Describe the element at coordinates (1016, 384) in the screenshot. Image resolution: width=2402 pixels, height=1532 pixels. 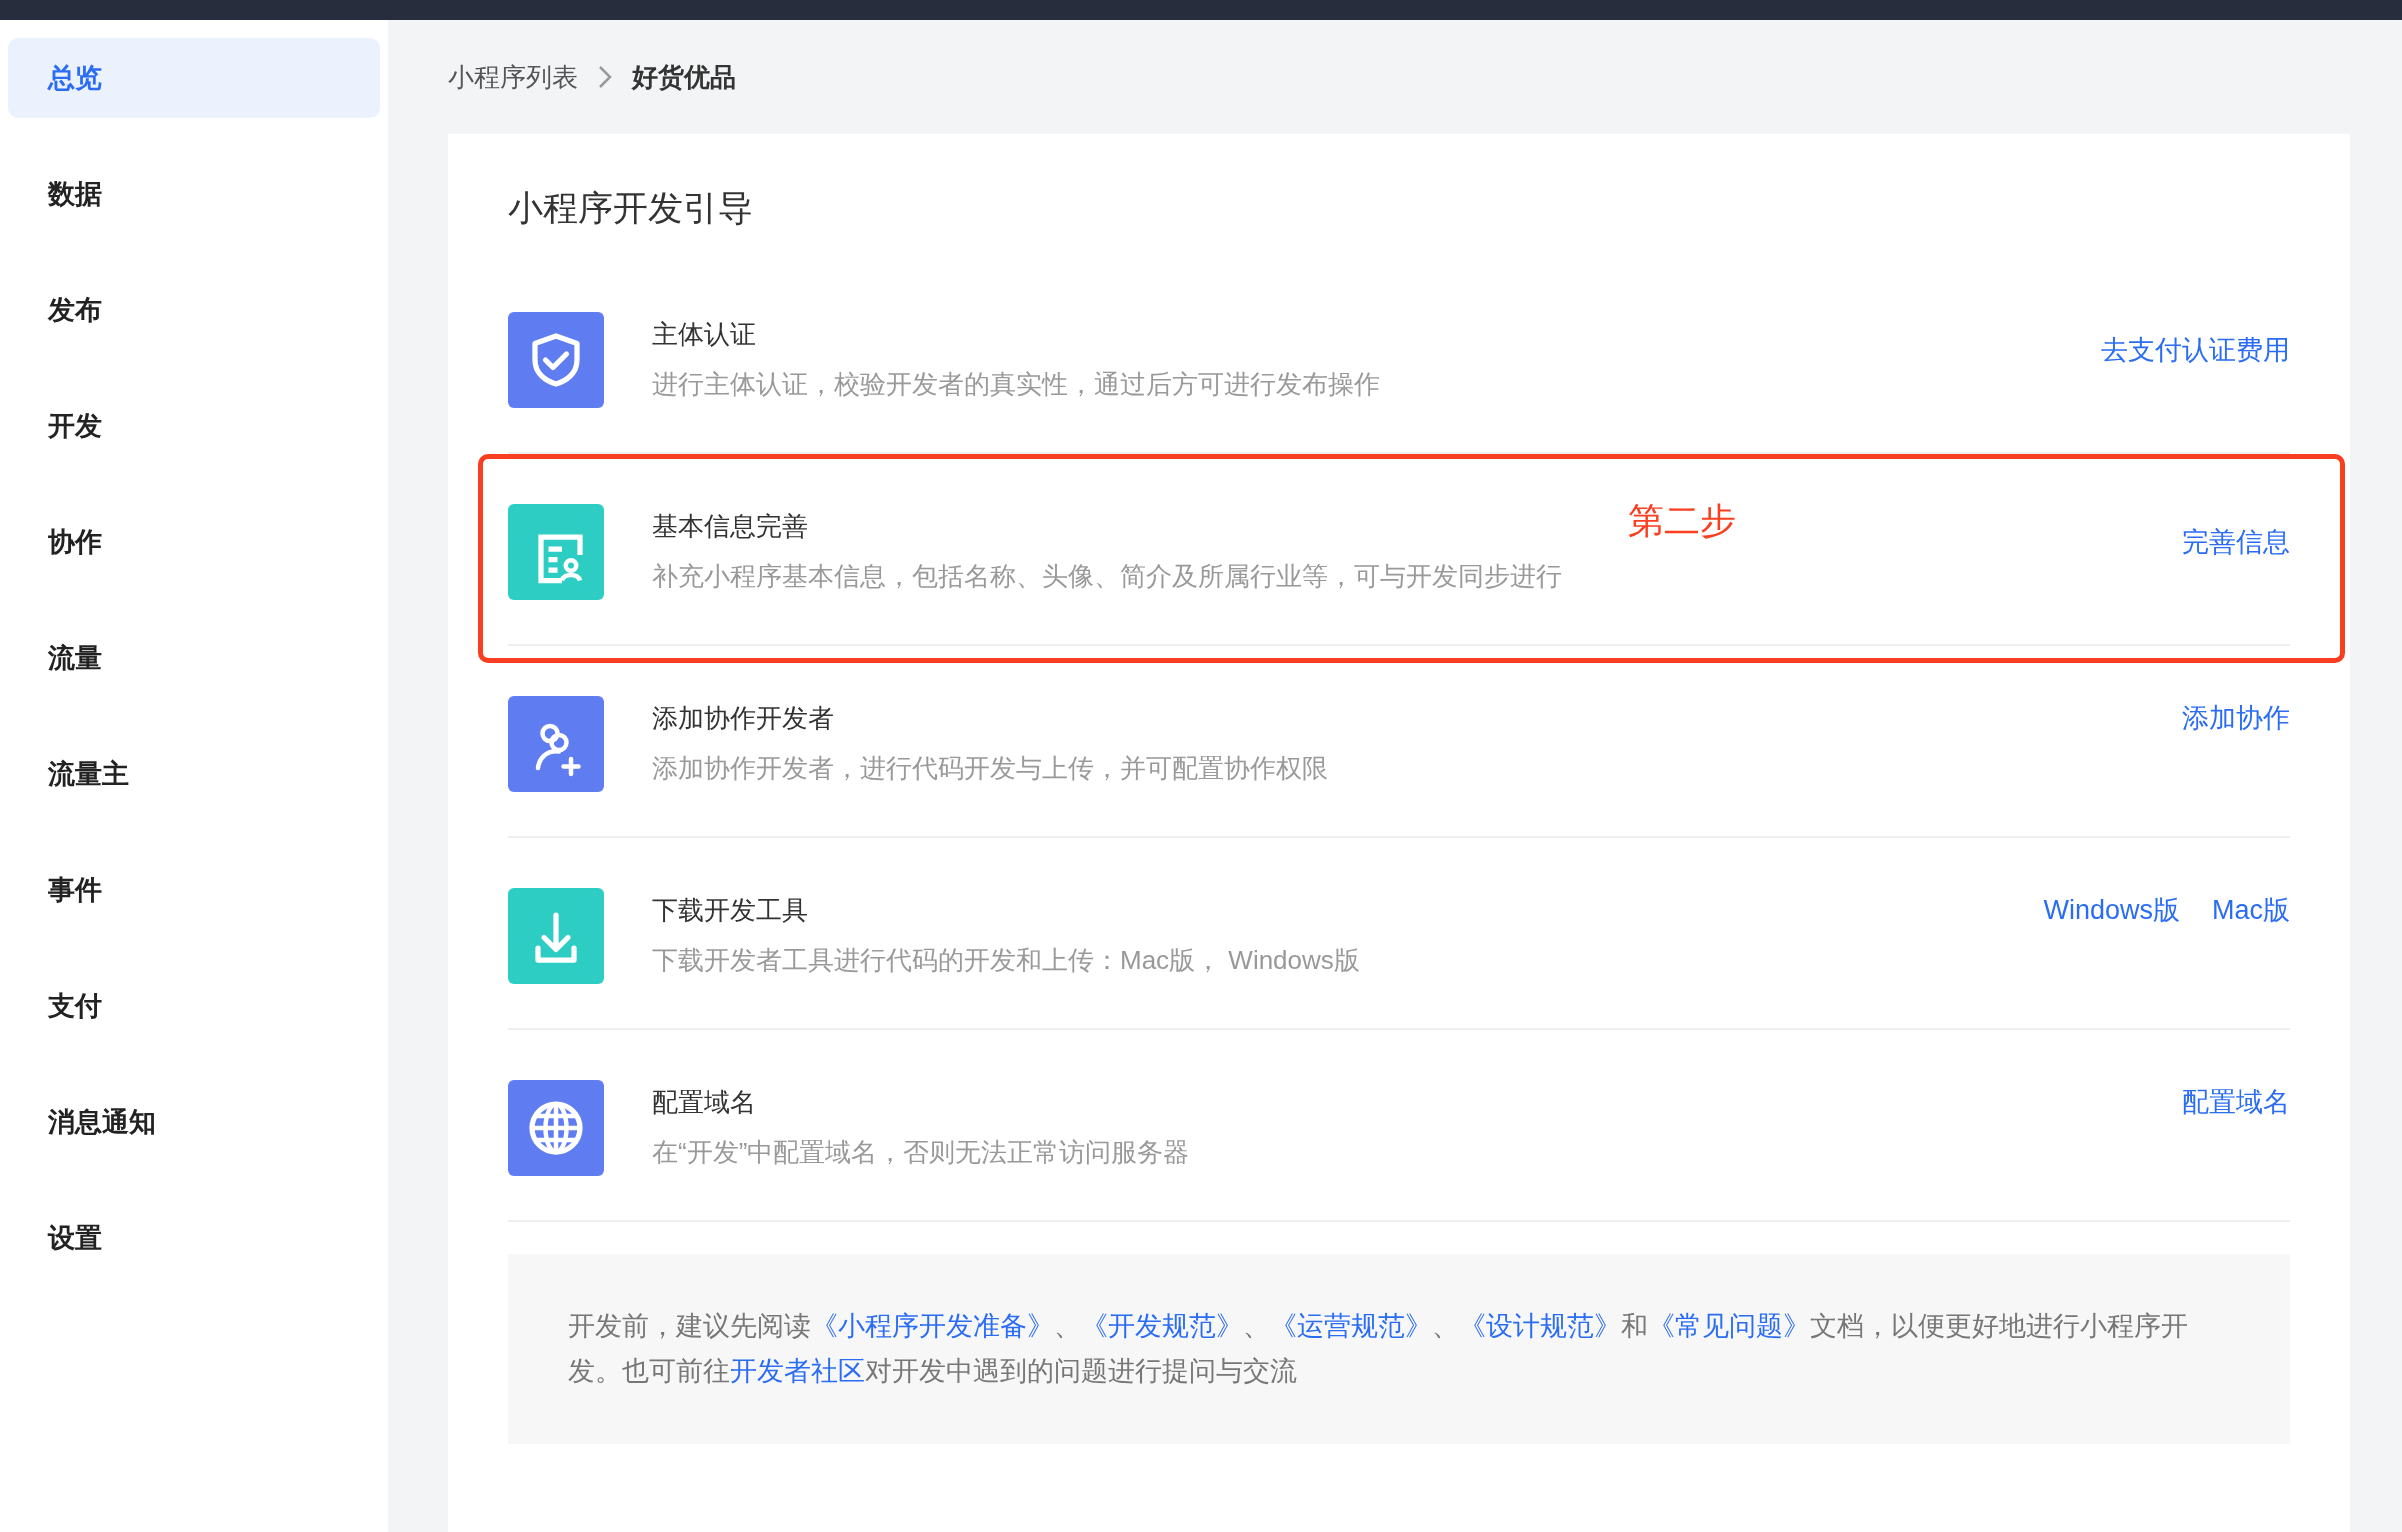
I see `step-description: 进行主体认证，校验开发者的真实性，通过后方可进行发布操作` at that location.